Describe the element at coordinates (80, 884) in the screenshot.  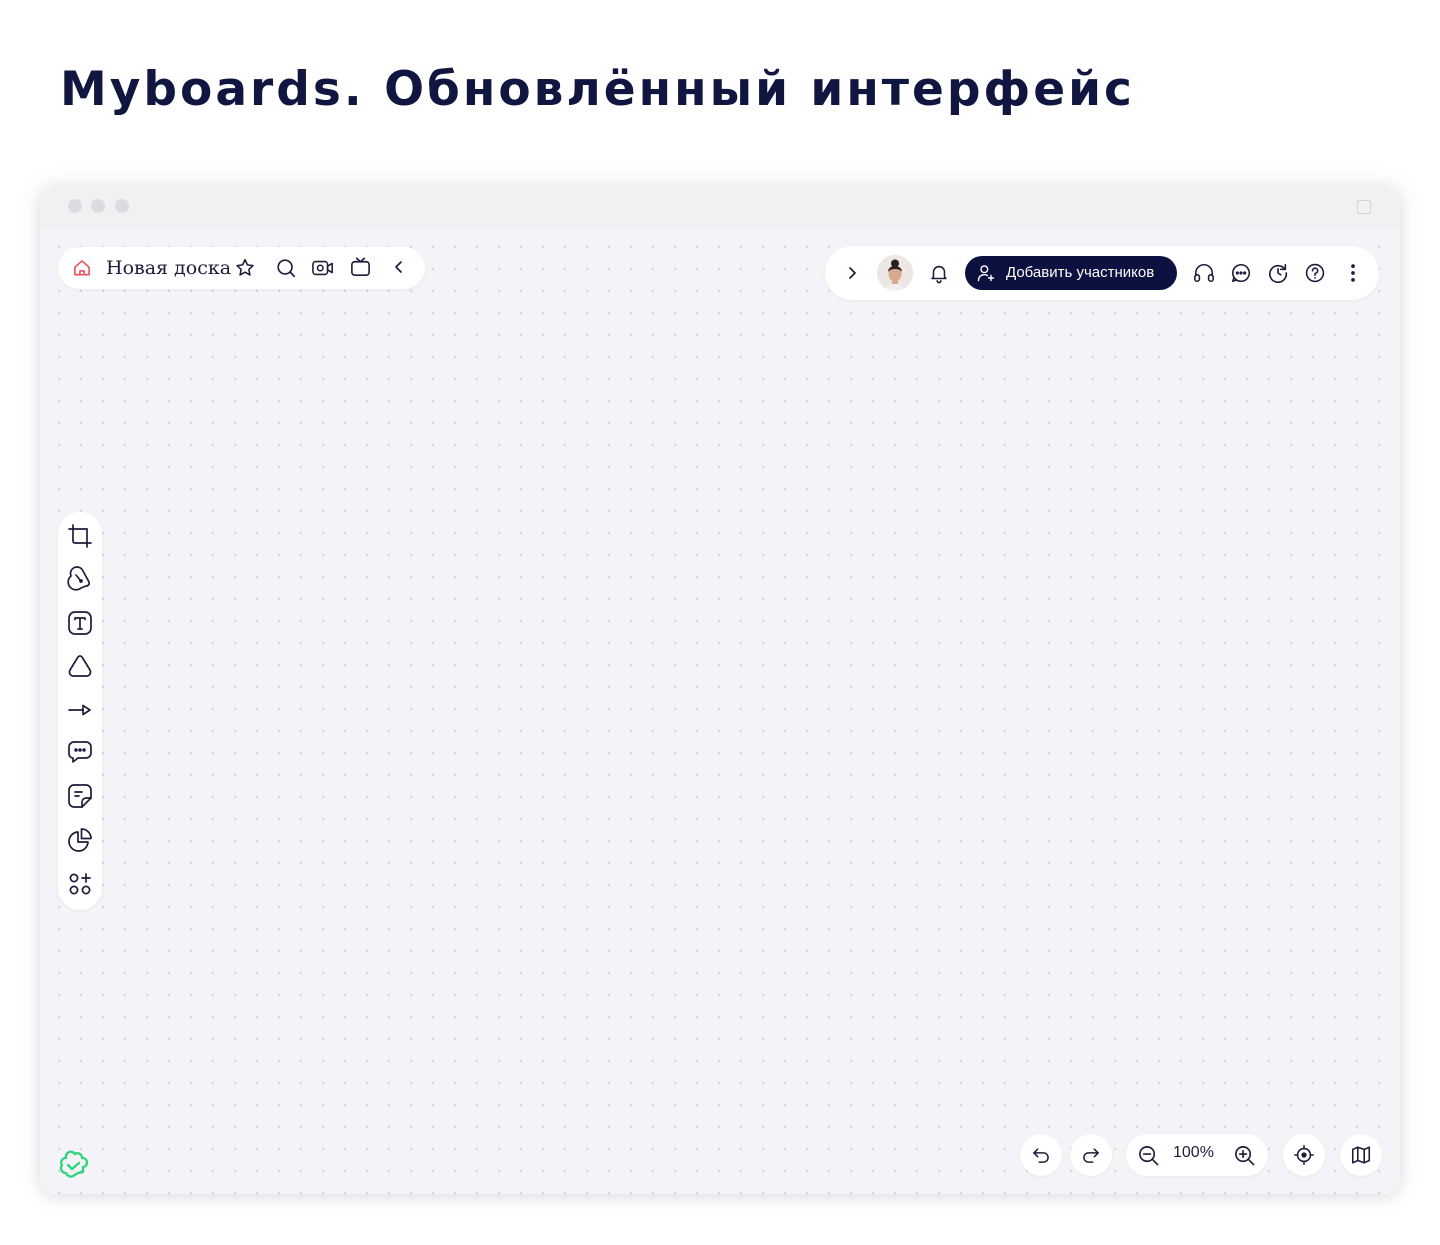
I see `apps-tool-icon` at that location.